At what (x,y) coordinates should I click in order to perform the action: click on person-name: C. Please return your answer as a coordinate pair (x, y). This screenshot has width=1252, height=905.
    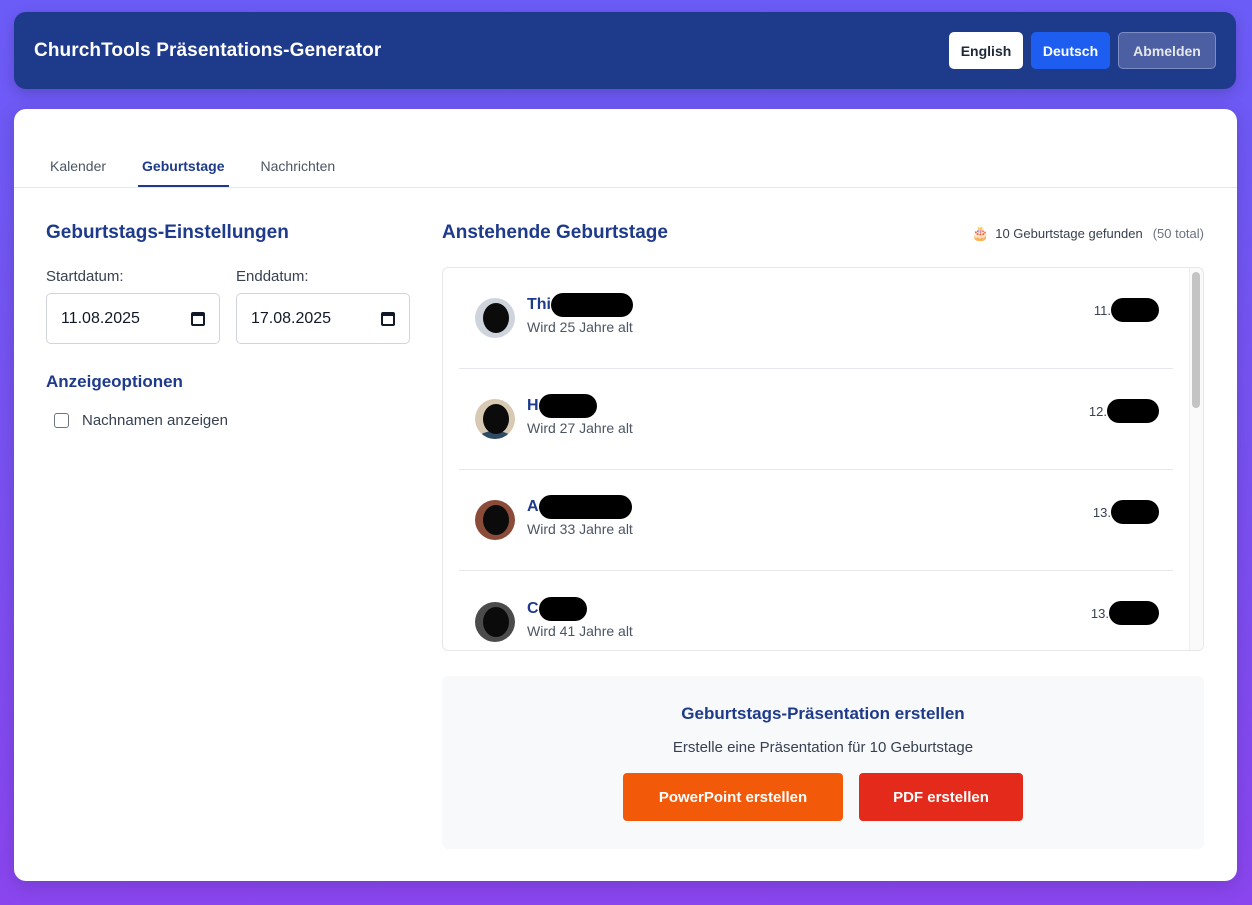
    Looking at the image, I should click on (580, 608).